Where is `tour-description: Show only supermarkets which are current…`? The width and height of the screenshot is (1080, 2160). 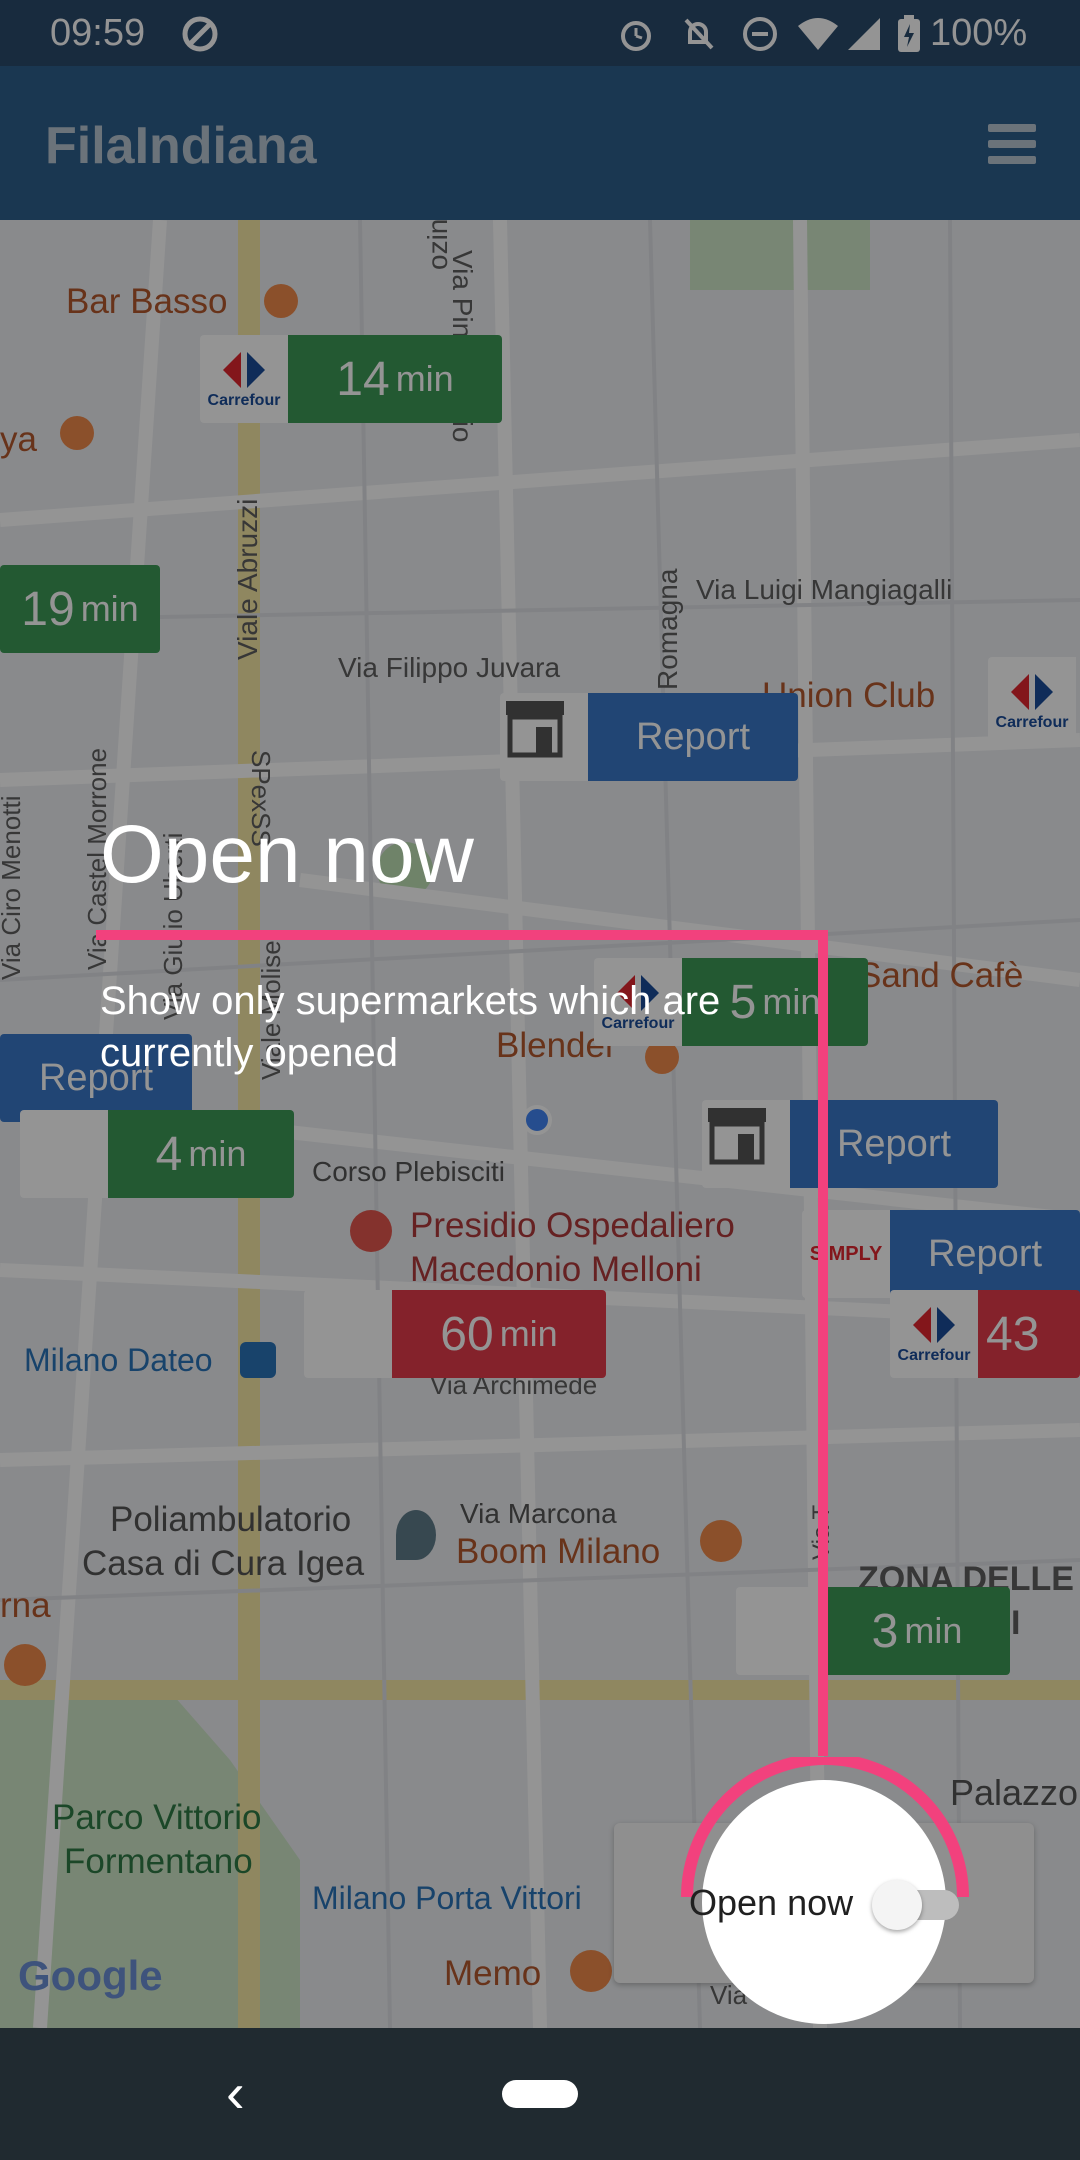 tour-description: Show only supermarkets which are current… is located at coordinates (410, 1027).